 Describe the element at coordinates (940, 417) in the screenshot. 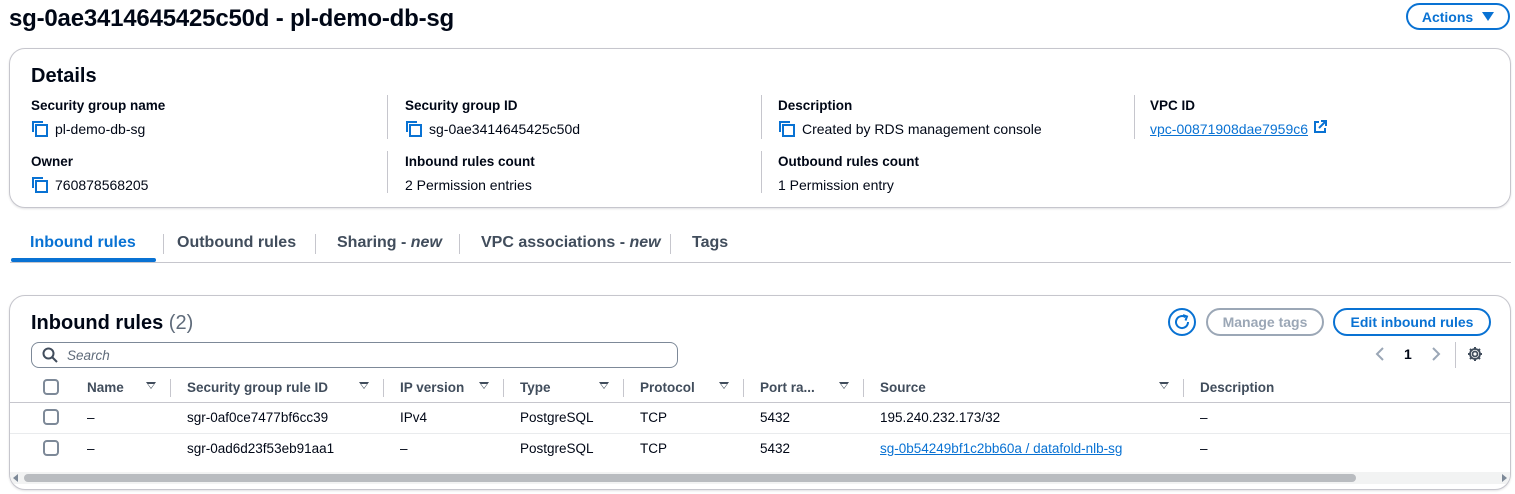

I see `cell-source: 195.240.232.173/32` at that location.